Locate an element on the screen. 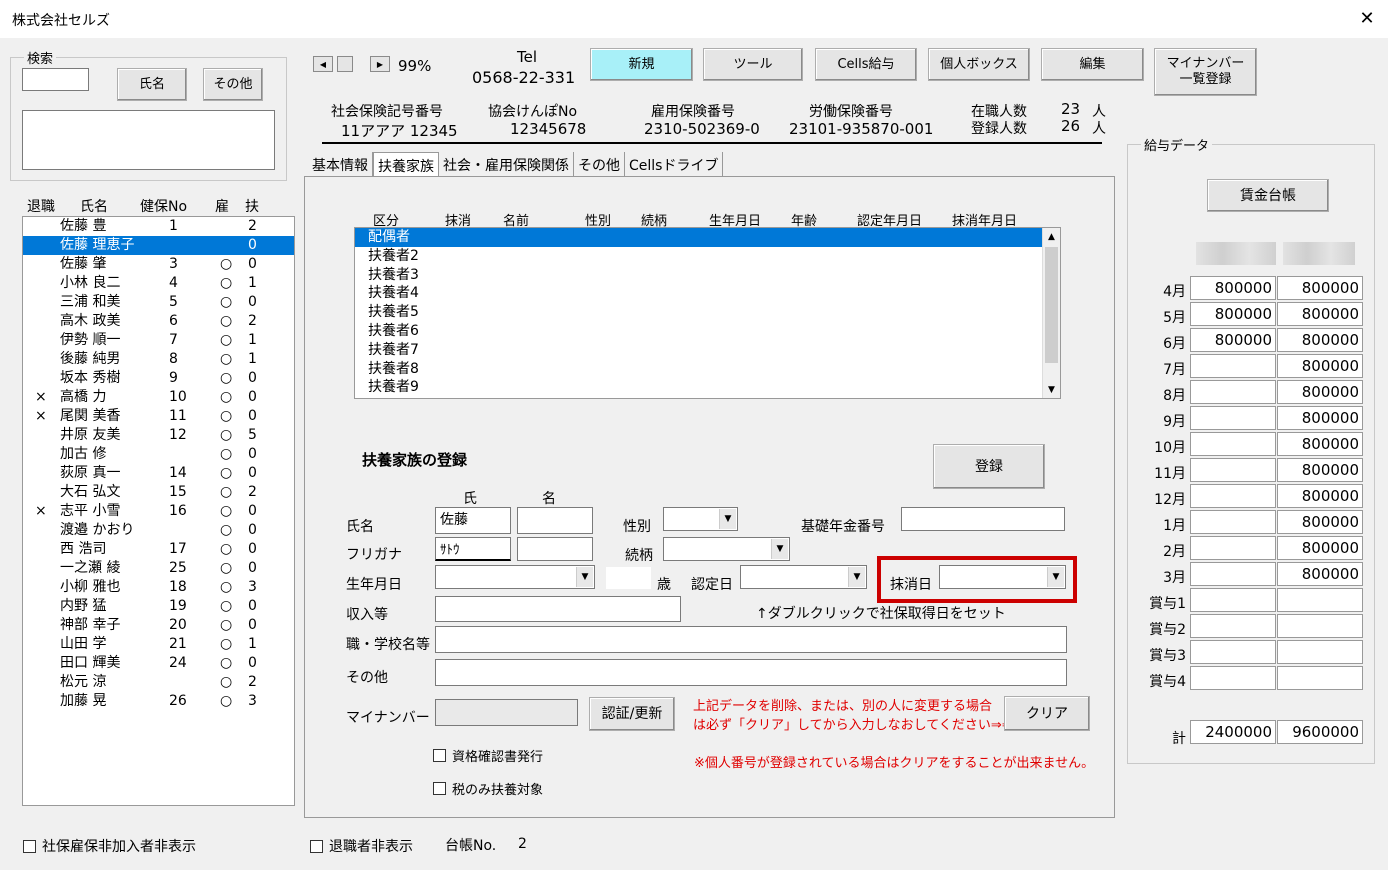 The image size is (1388, 870). dependent-item: 扶養者2 is located at coordinates (707, 256).